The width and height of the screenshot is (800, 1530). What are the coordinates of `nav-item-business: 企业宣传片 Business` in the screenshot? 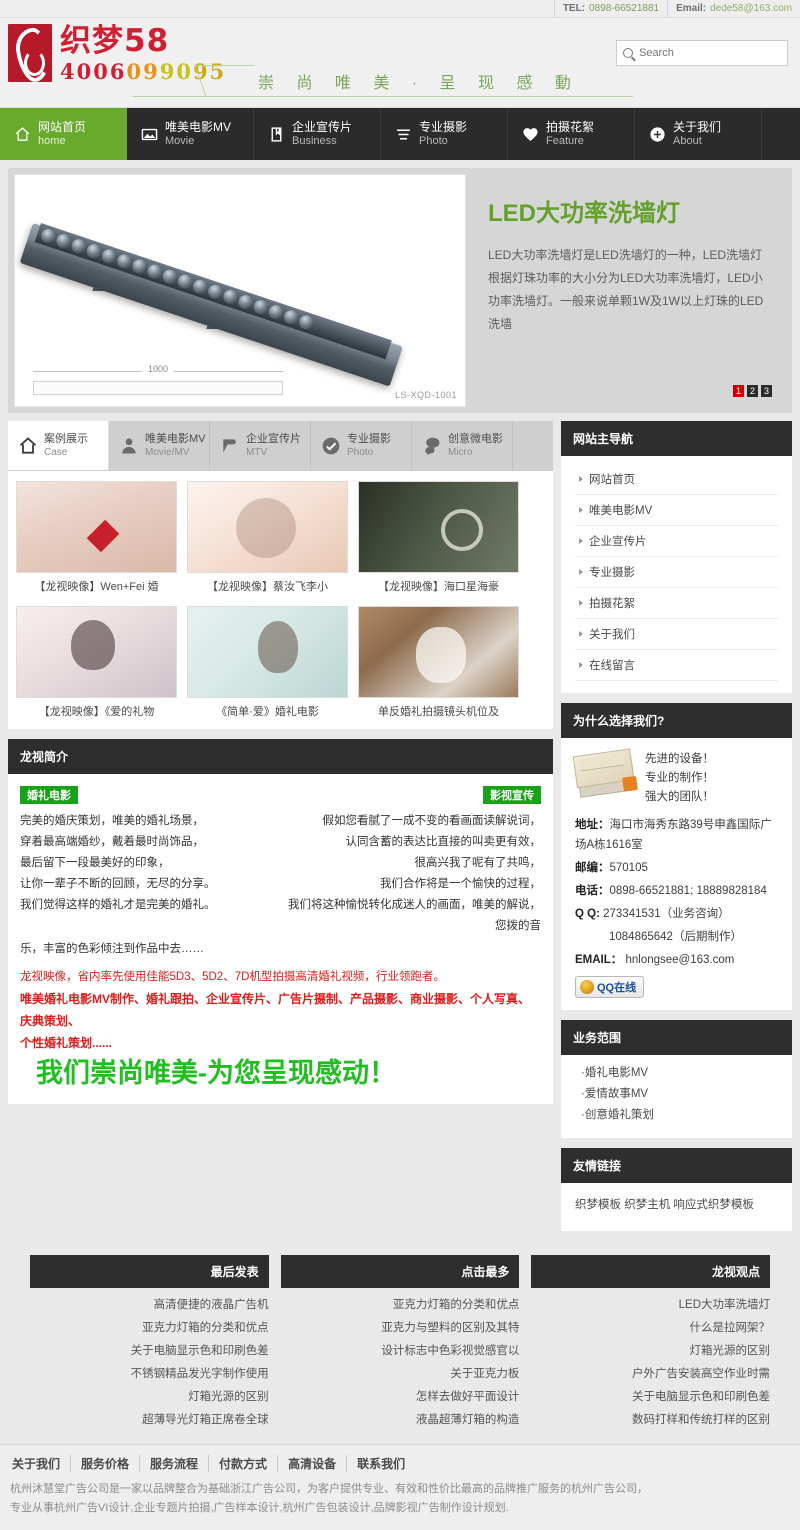 It's located at (317, 134).